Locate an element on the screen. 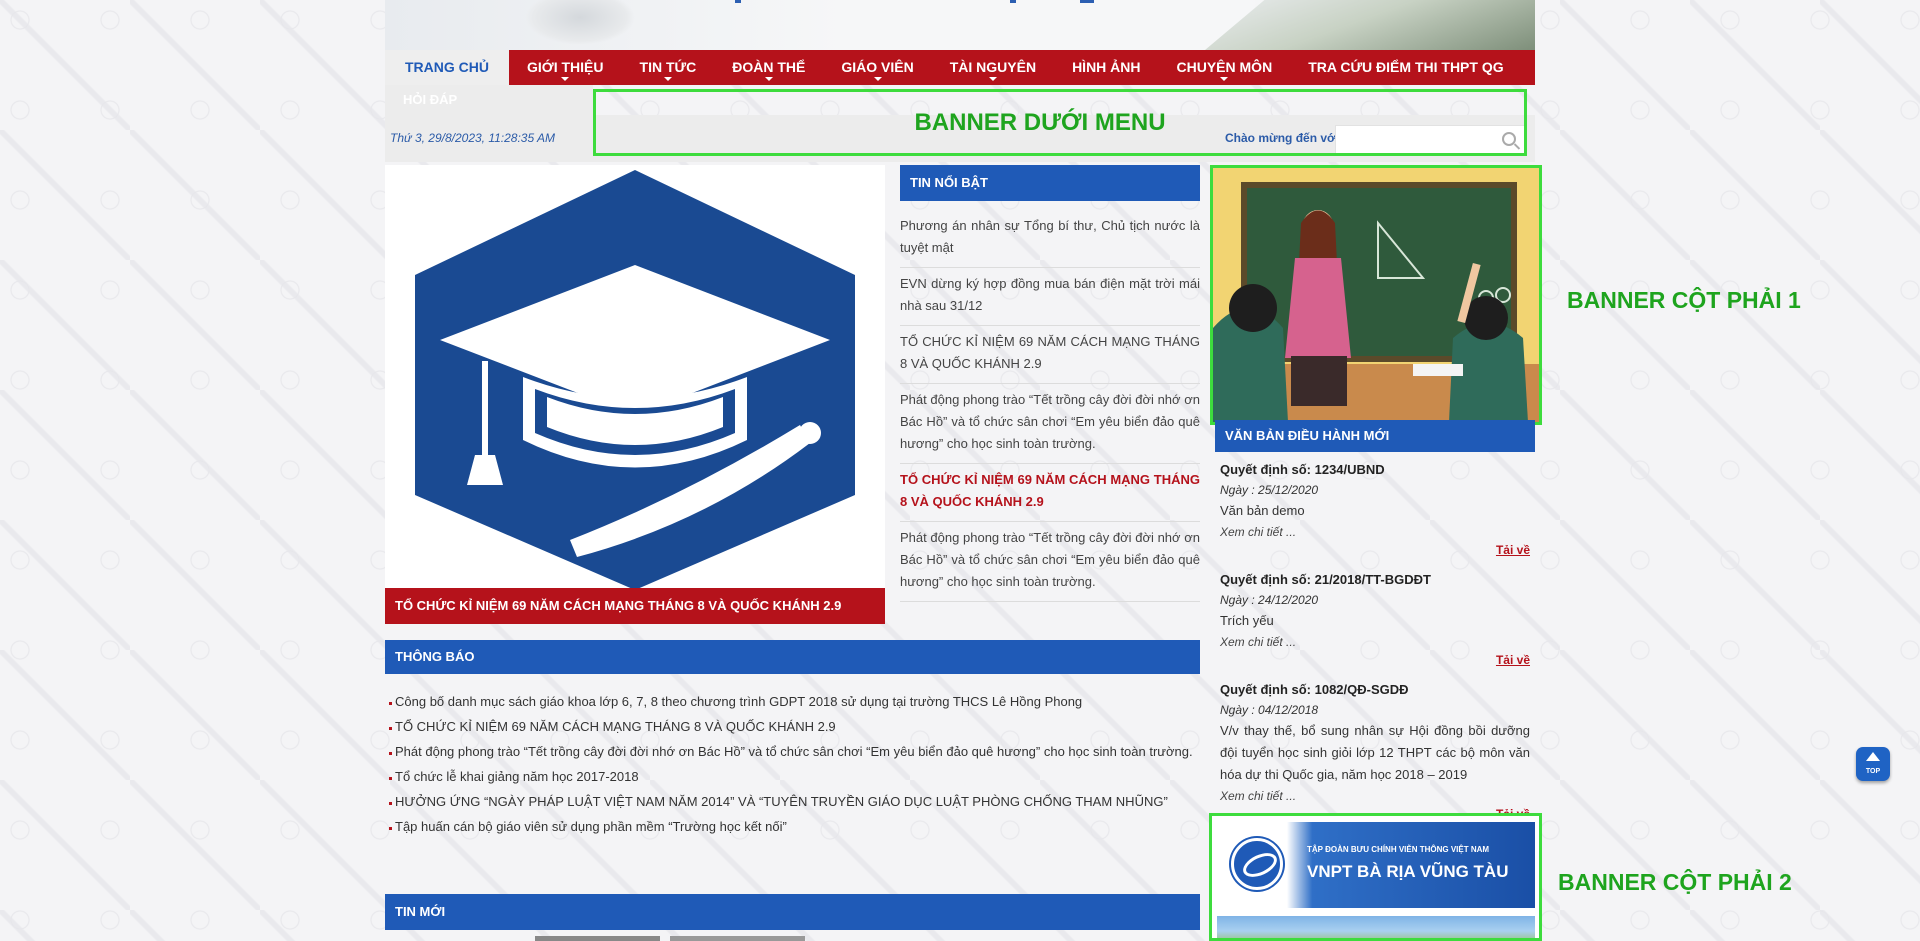 This screenshot has width=1920, height=941. graduation-cap-icon is located at coordinates (635, 380).